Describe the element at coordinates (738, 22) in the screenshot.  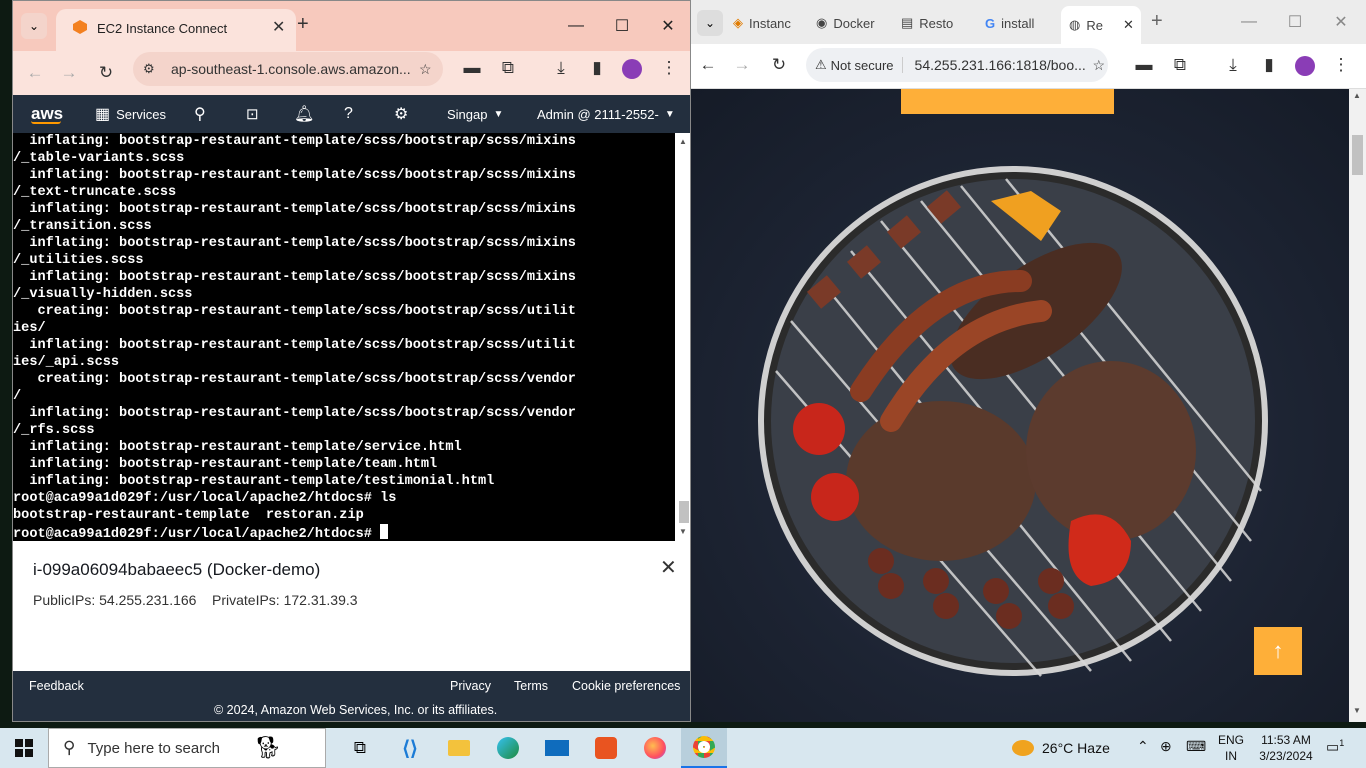
I see `aws-tab-icon: ◈` at that location.